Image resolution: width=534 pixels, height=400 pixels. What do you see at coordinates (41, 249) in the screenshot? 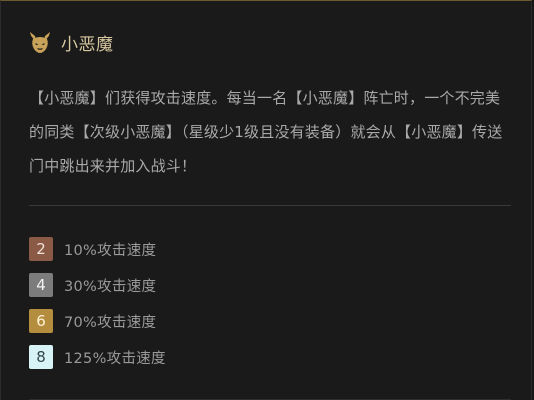
I see `tier-badge-bronze: 2` at bounding box center [41, 249].